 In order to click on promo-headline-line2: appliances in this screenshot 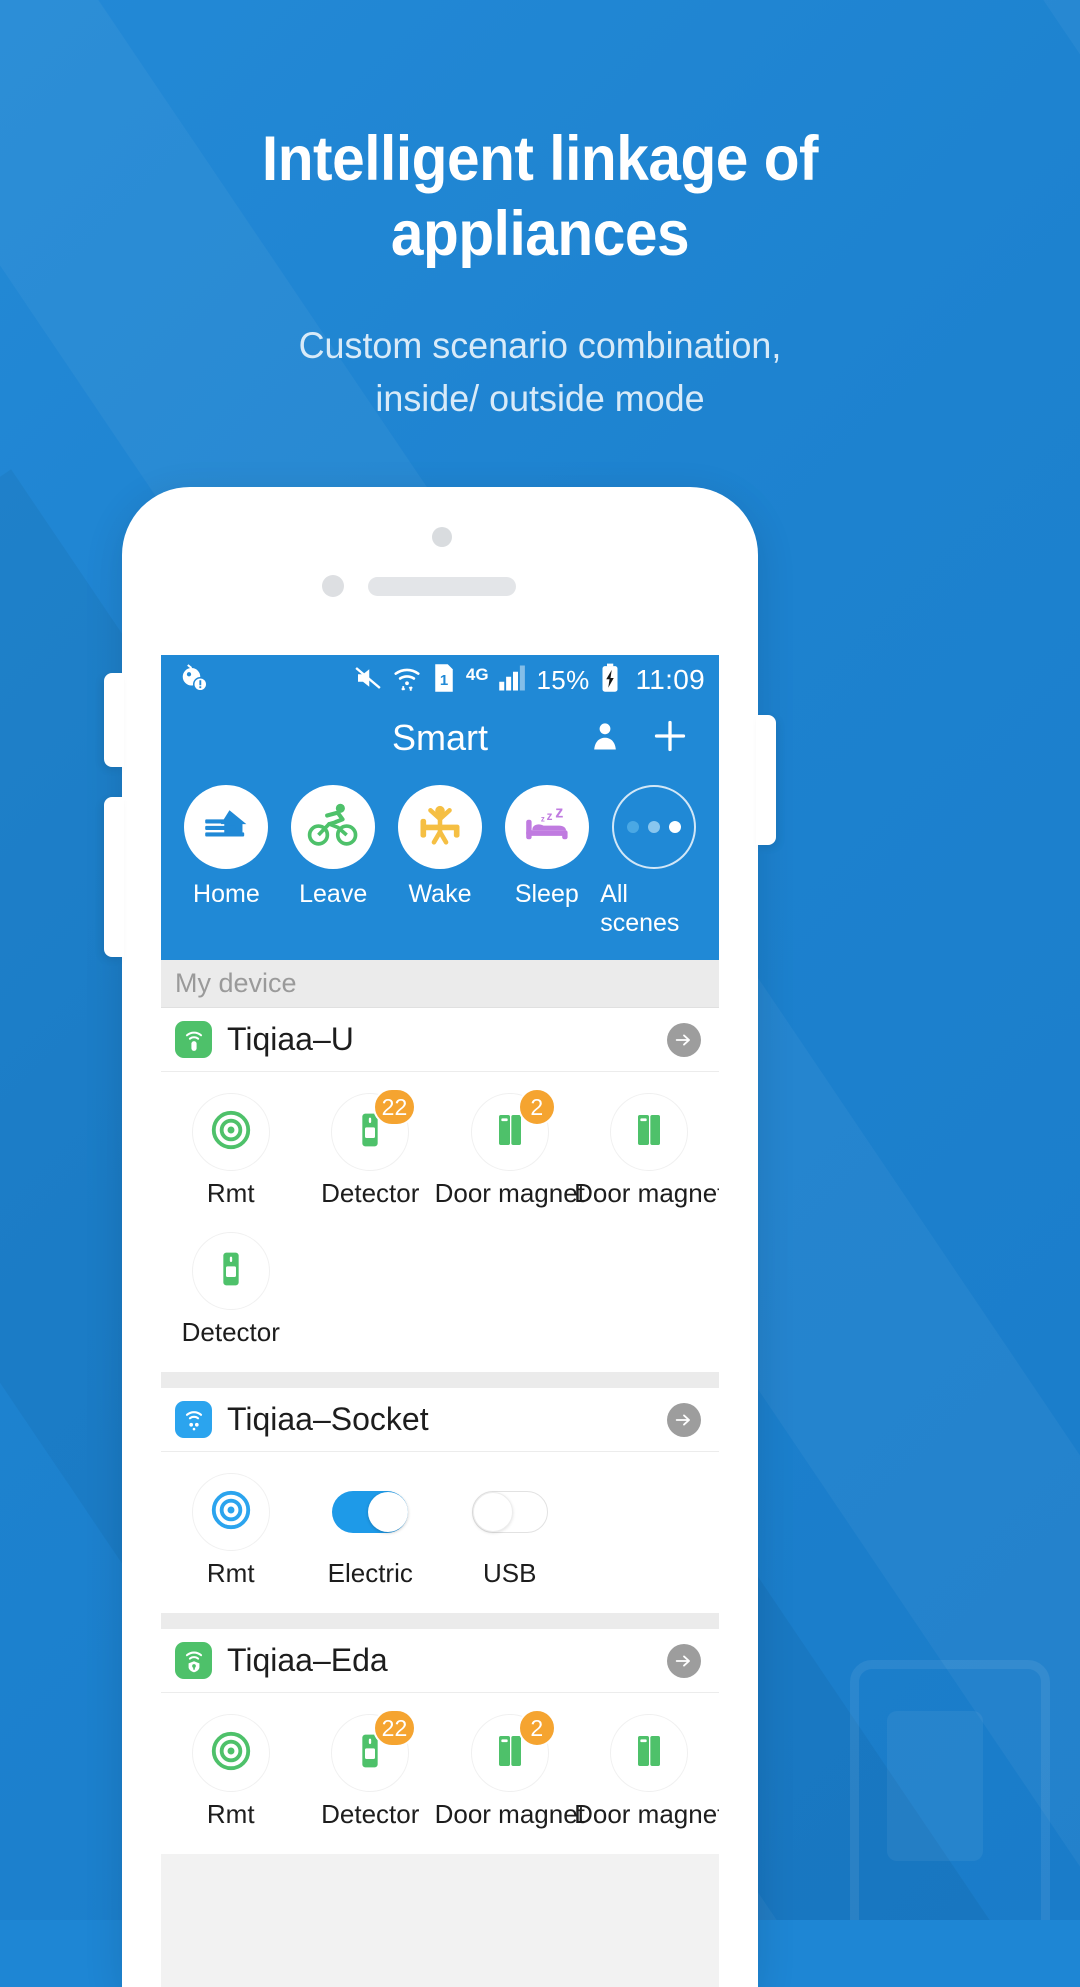, I will do `click(540, 233)`.